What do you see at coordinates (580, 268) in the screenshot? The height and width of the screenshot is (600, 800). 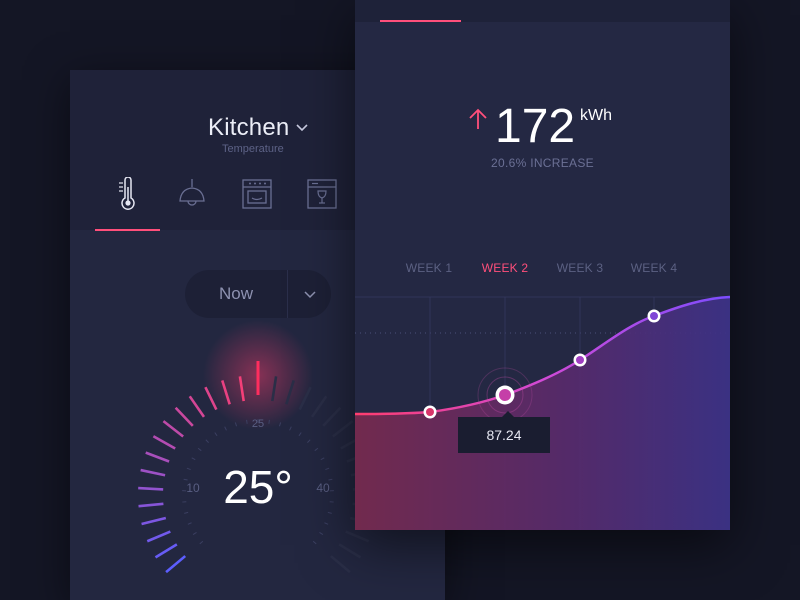 I see `tab-week-3: WEEK 3` at bounding box center [580, 268].